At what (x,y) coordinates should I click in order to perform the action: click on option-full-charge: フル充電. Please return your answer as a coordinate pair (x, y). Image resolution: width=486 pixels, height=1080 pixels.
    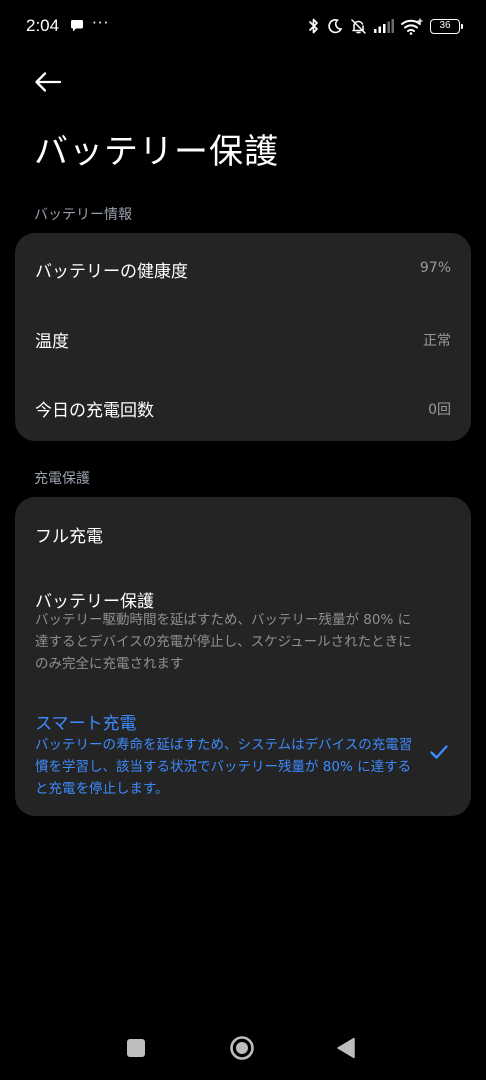
    Looking at the image, I should click on (243, 533).